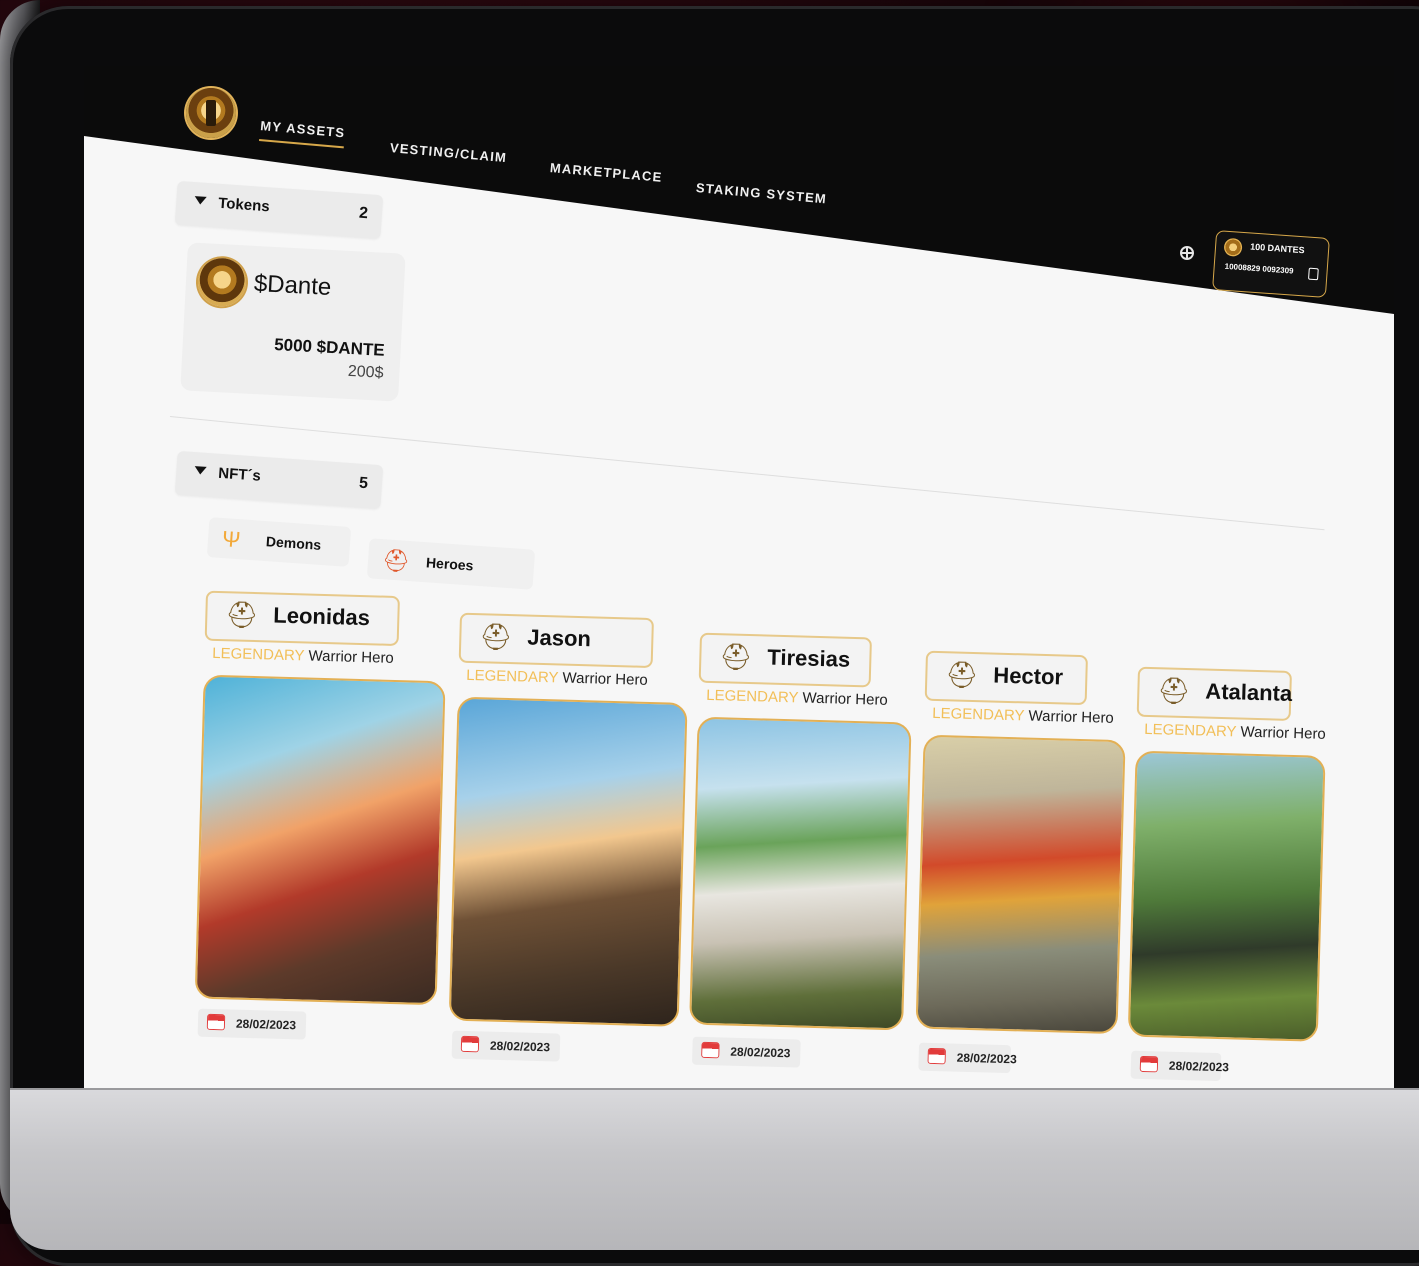 Image resolution: width=1419 pixels, height=1266 pixels. Describe the element at coordinates (363, 213) in the screenshot. I see `tokens-count: 2` at that location.